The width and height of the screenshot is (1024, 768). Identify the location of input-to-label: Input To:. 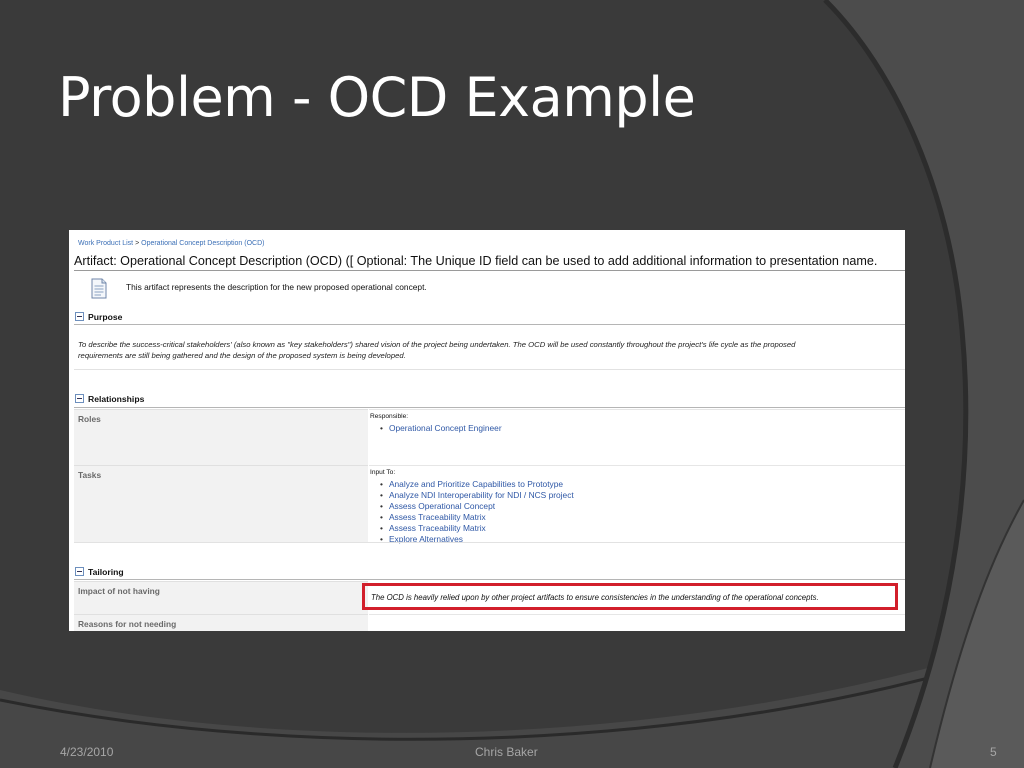
(383, 472).